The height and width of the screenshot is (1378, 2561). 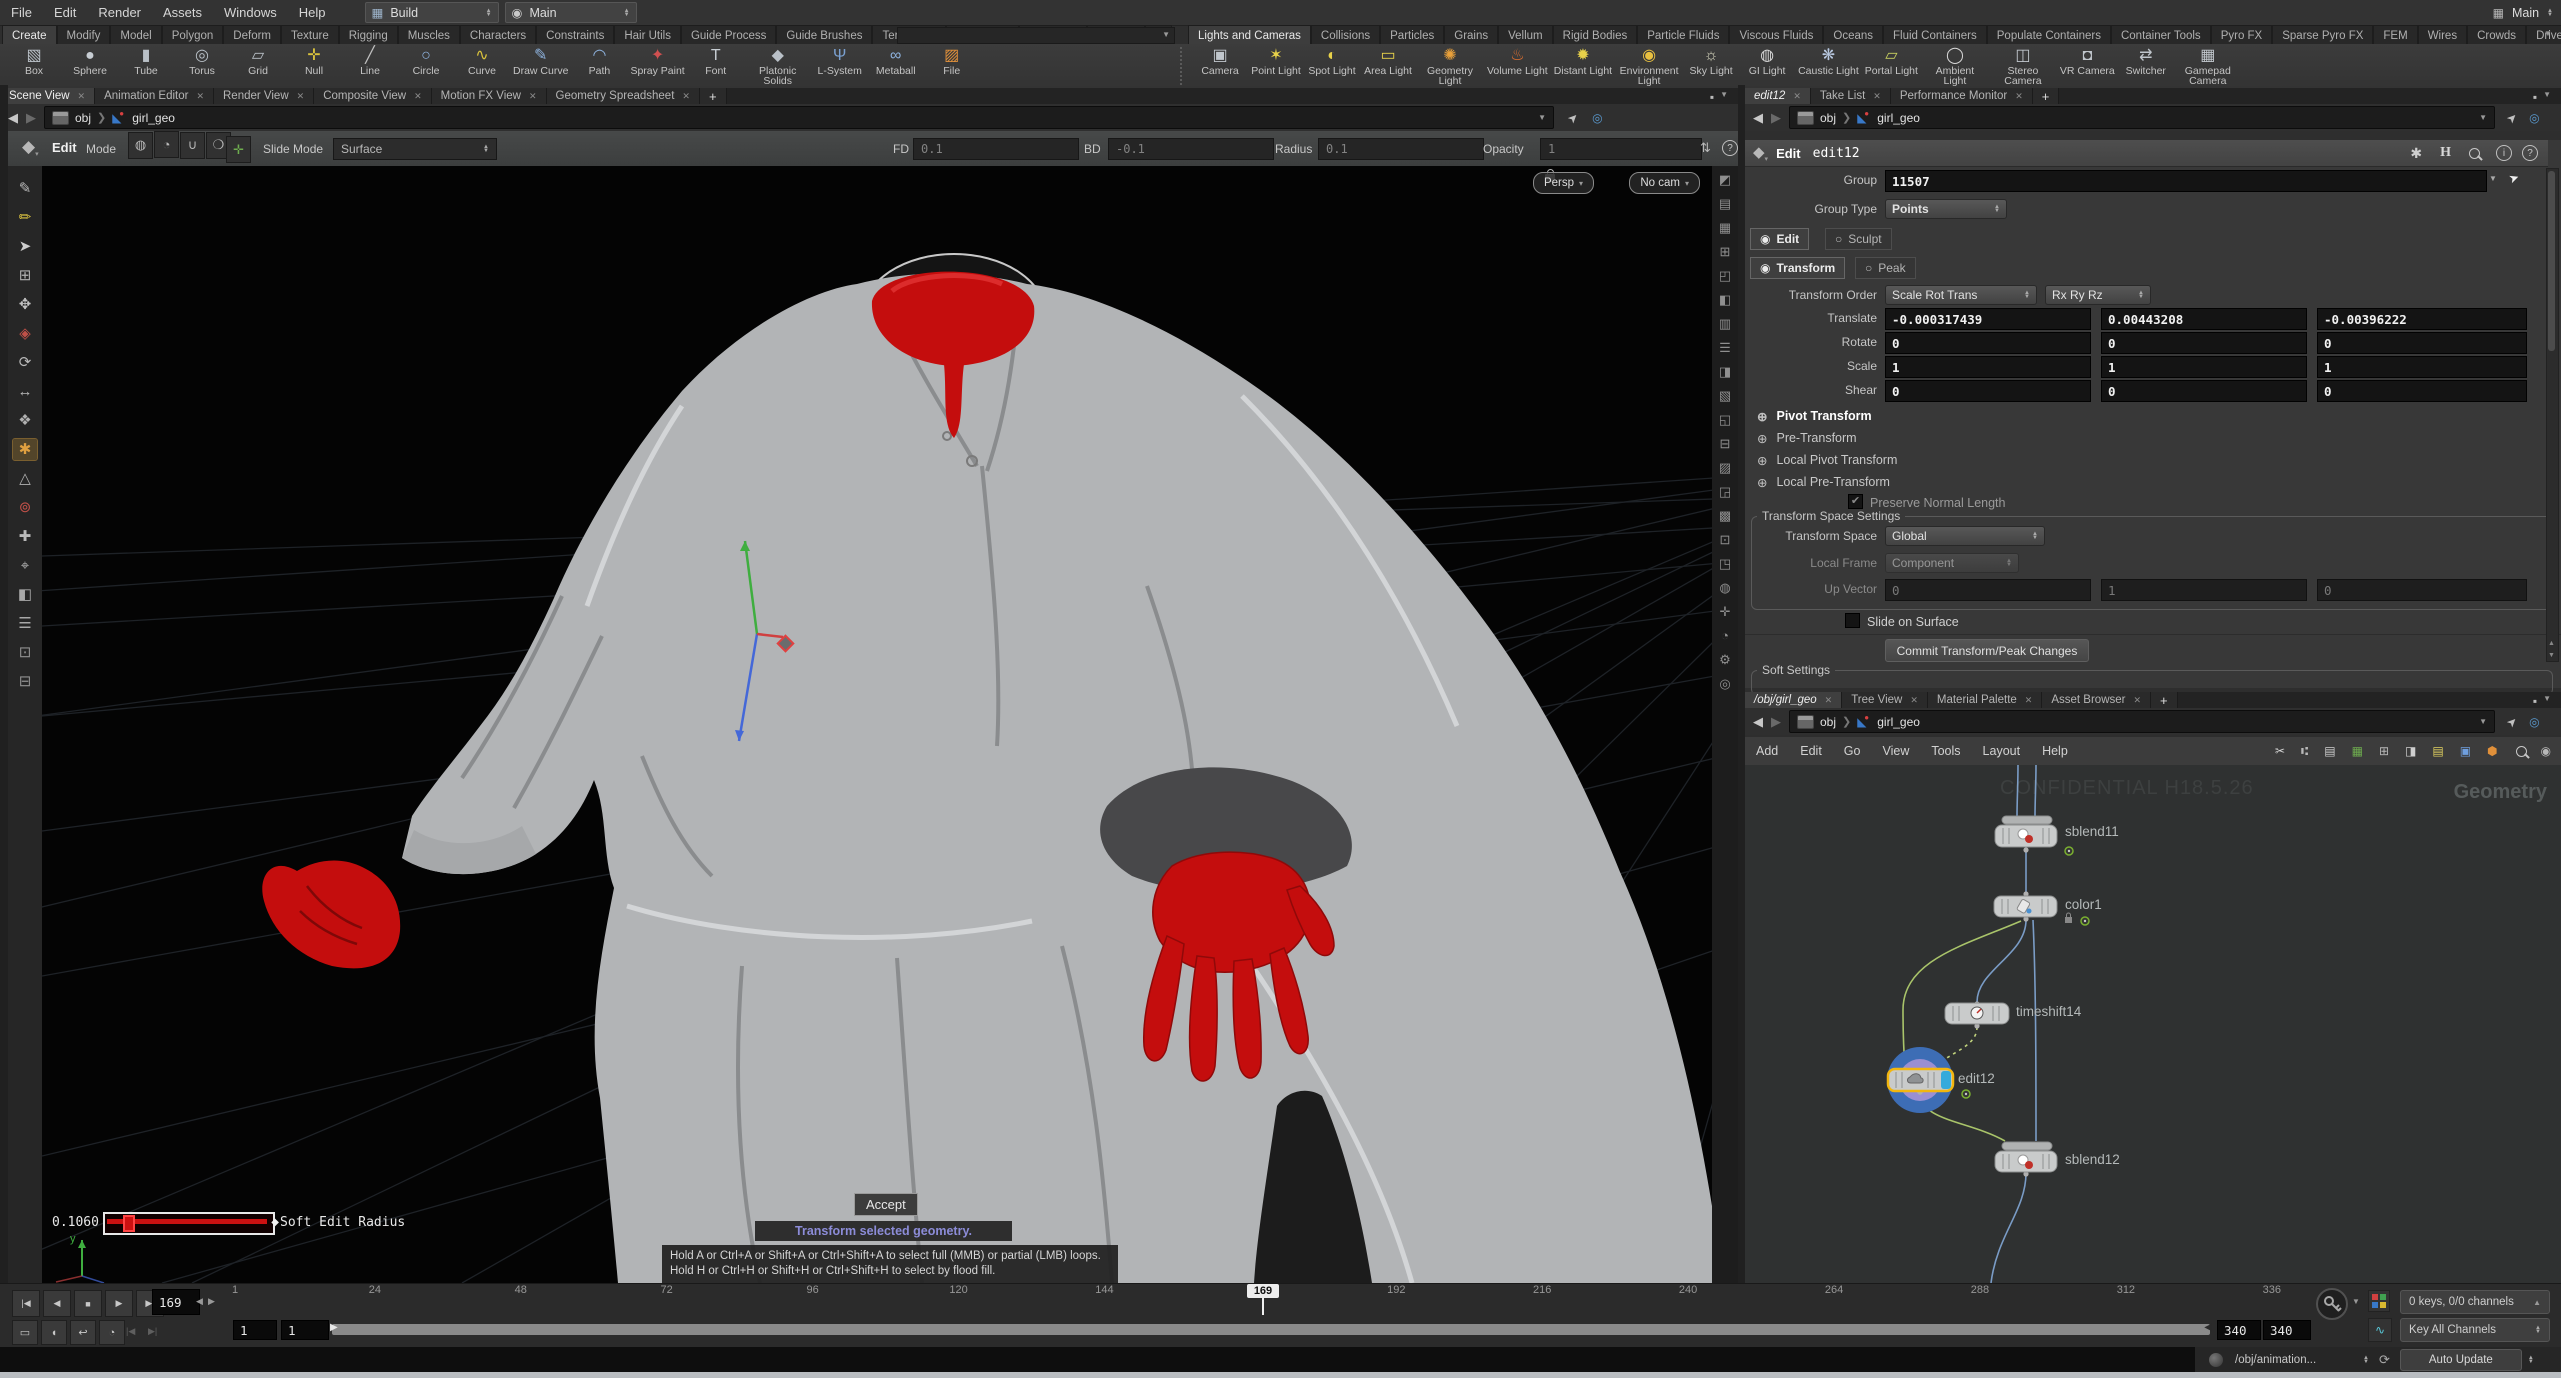 I want to click on network-menu-item: Add, so click(x=1767, y=751).